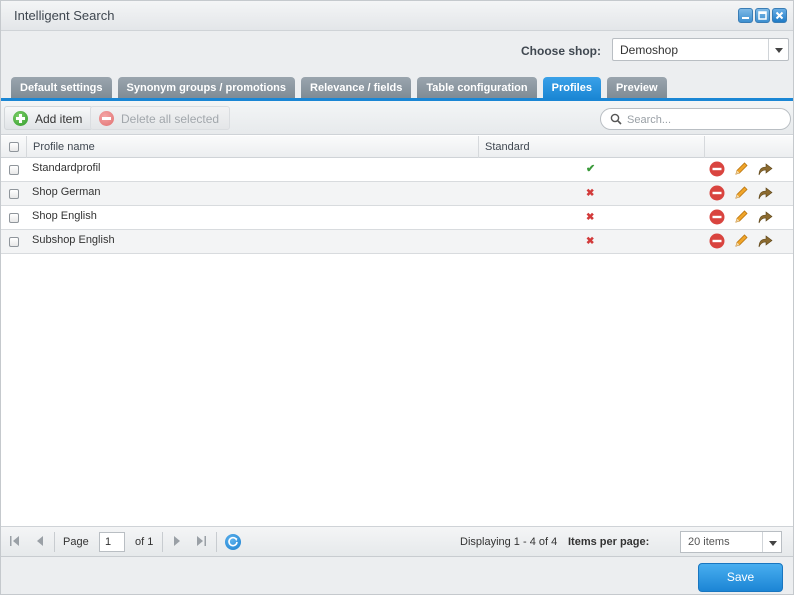 The height and width of the screenshot is (595, 794). Describe the element at coordinates (609, 542) in the screenshot. I see `items-per-page-label: Items per page:` at that location.